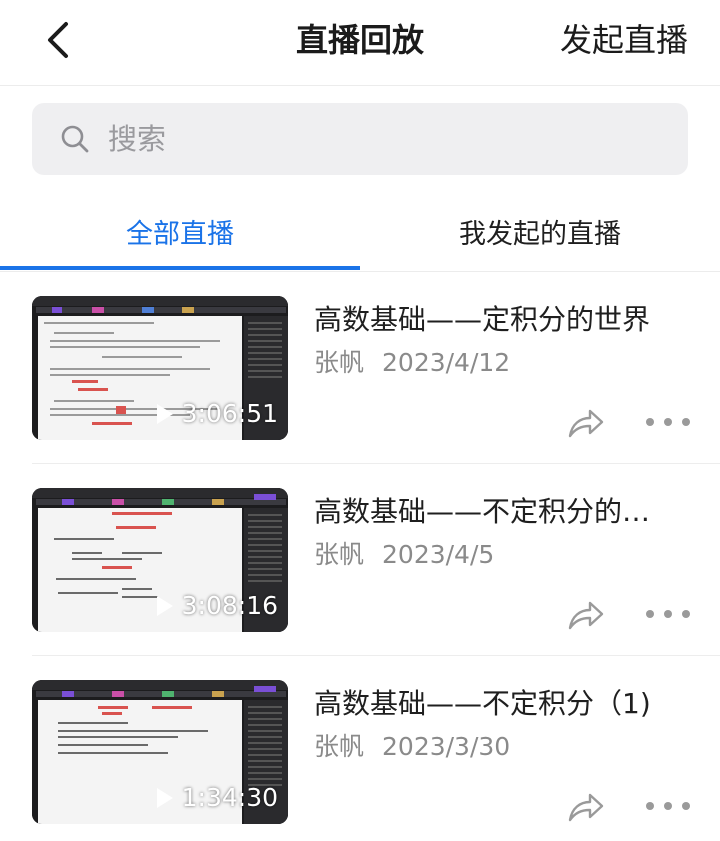  Describe the element at coordinates (229, 797) in the screenshot. I see `duration-text: 1:34:30` at that location.